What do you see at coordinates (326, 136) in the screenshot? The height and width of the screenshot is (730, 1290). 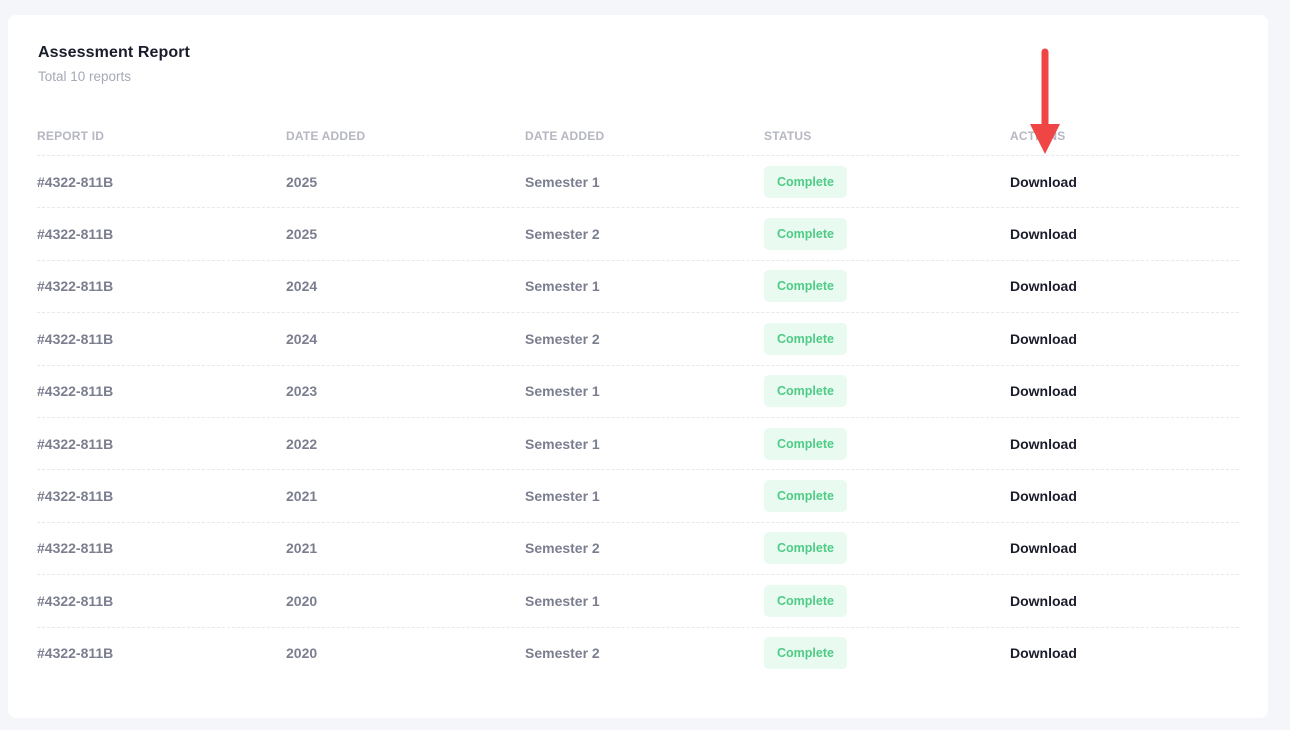 I see `header-date-added-year: DATE ADDED` at bounding box center [326, 136].